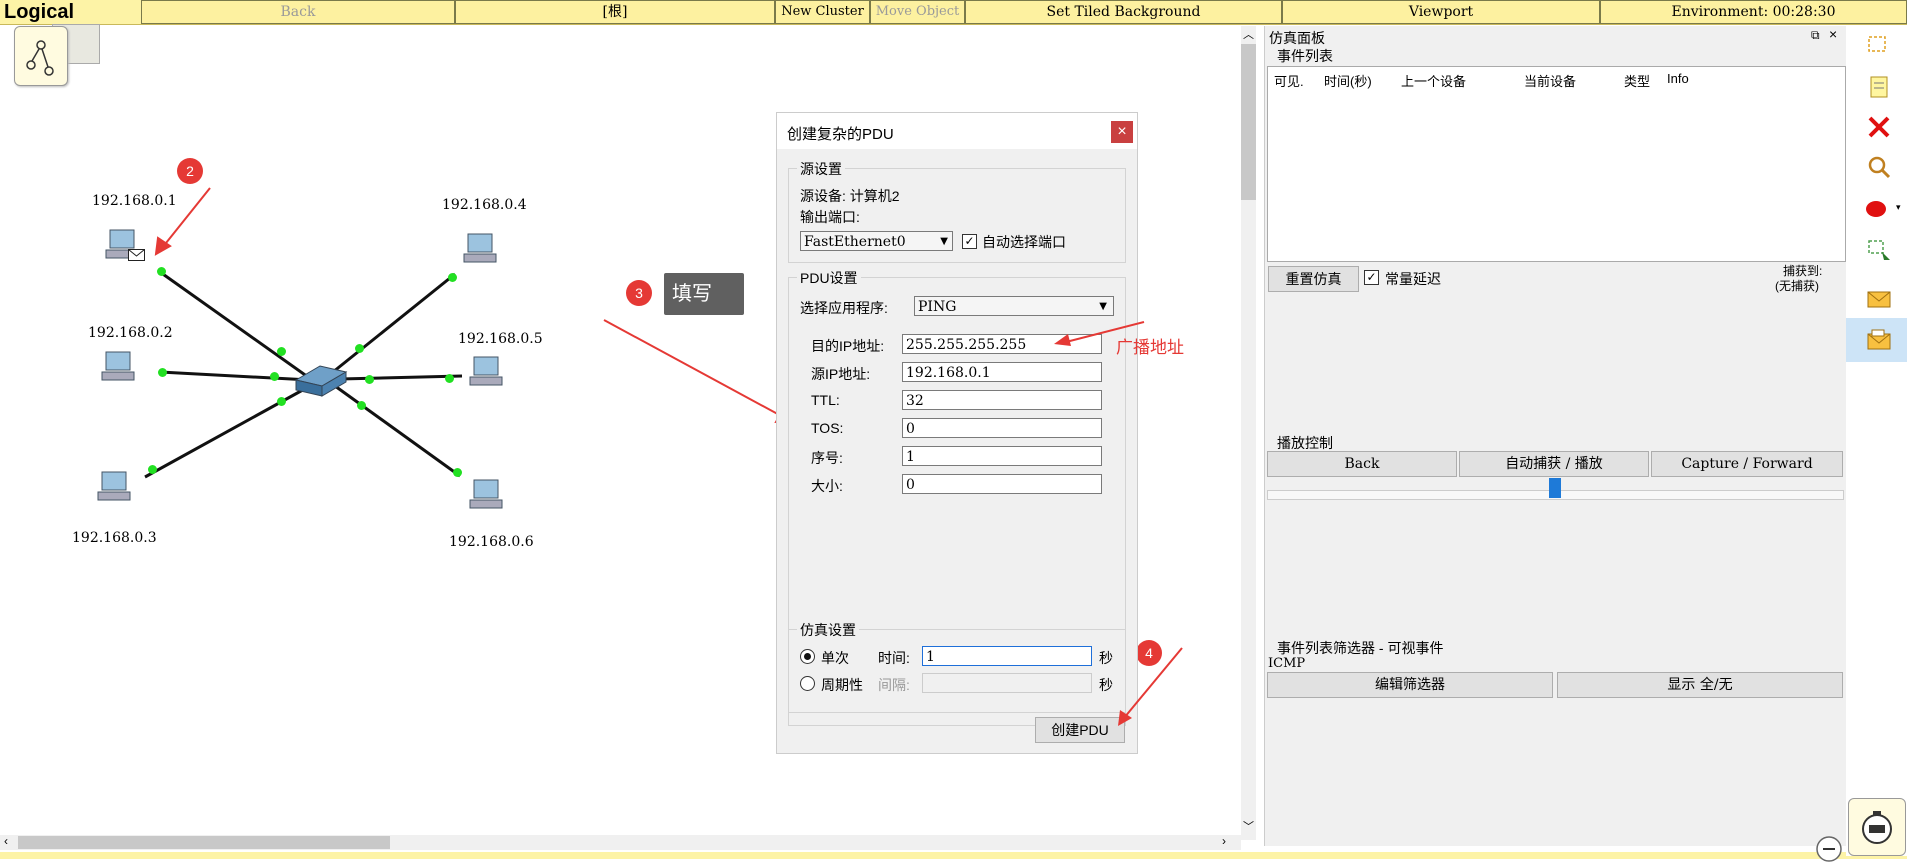 The width and height of the screenshot is (1907, 864). I want to click on col-info: Info, so click(1678, 78).